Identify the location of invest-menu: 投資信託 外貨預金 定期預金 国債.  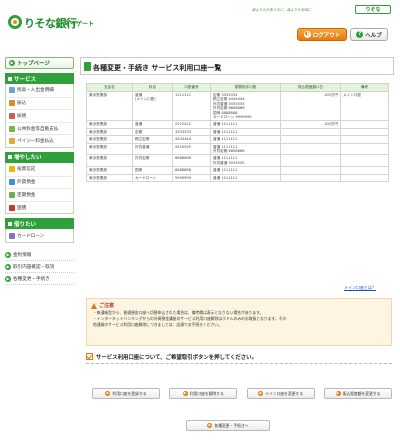
(39, 188).